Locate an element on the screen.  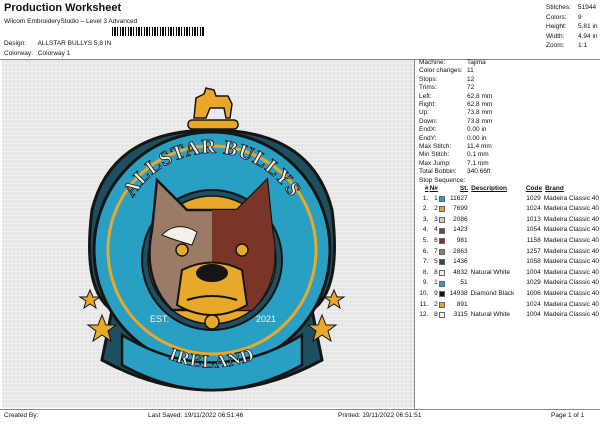
created-by: Created By: is located at coordinates (21, 415).